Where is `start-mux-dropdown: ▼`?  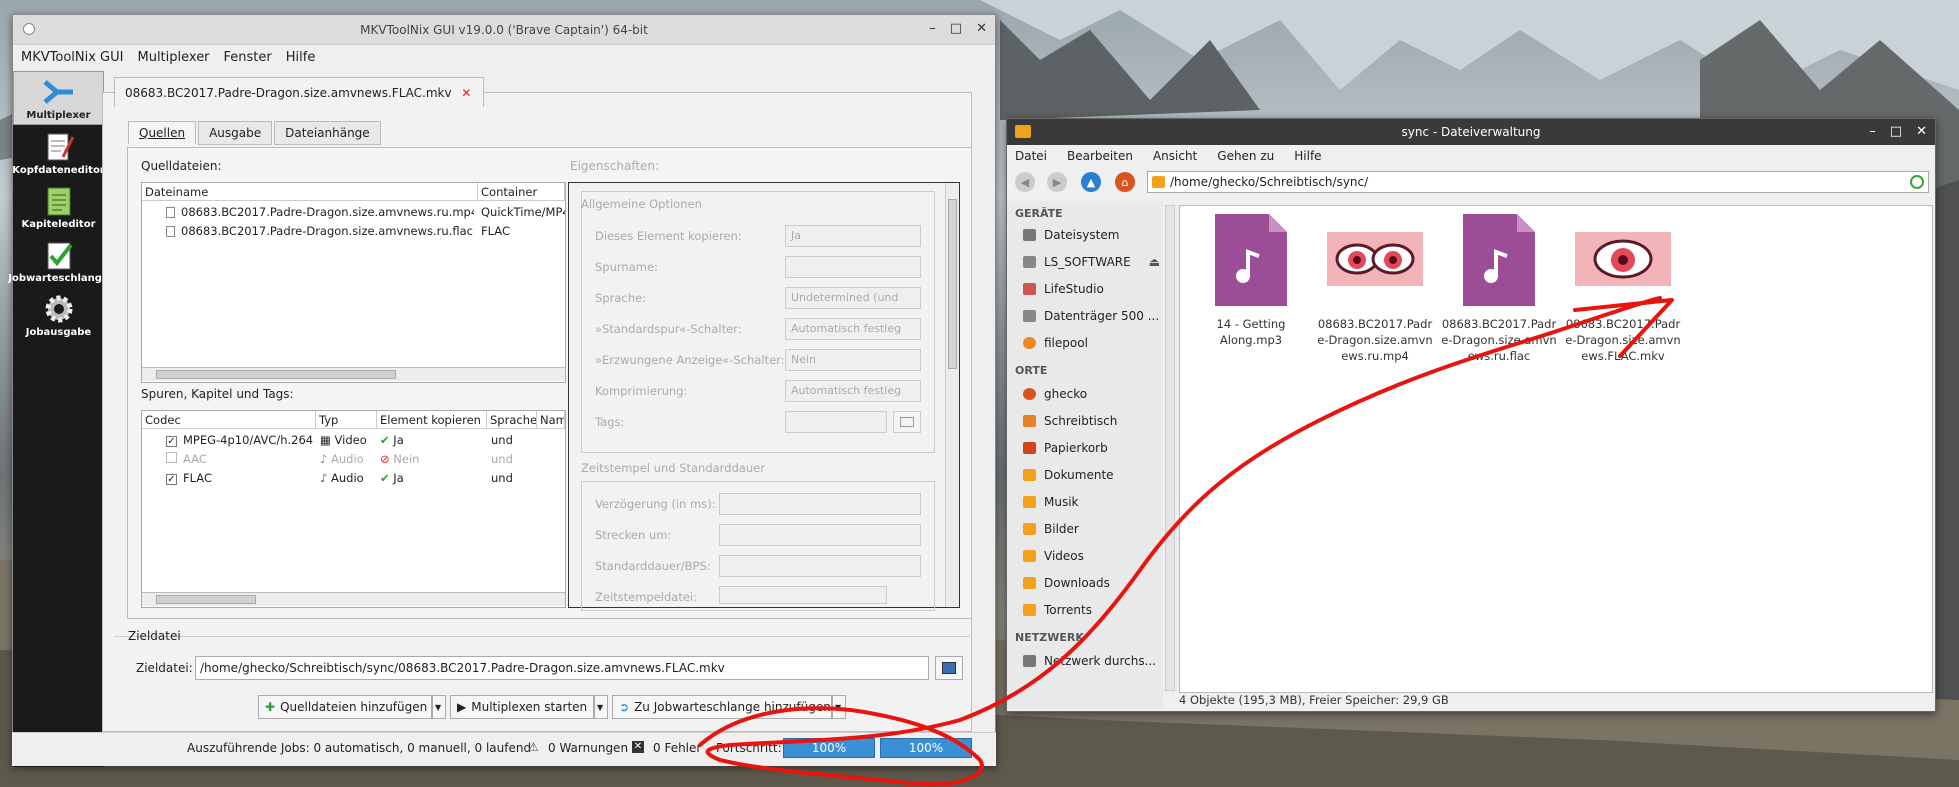 start-mux-dropdown: ▼ is located at coordinates (601, 707).